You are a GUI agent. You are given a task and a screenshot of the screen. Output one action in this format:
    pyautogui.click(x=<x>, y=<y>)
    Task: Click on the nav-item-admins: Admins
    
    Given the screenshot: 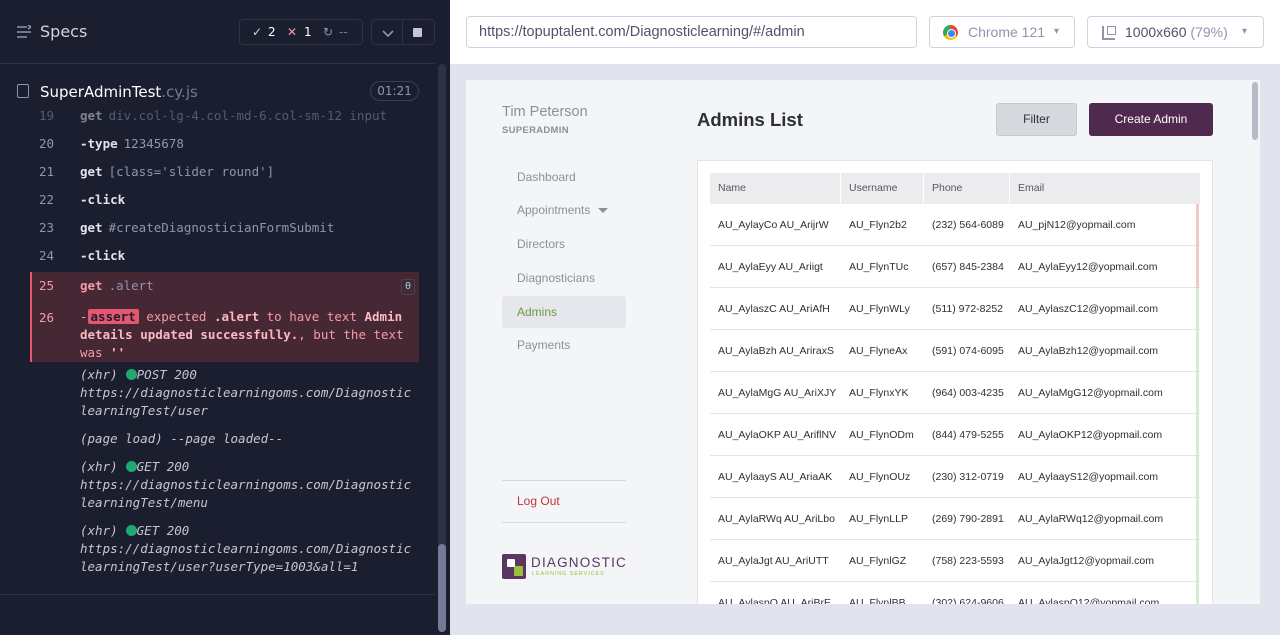 What is the action you would take?
    pyautogui.click(x=564, y=312)
    